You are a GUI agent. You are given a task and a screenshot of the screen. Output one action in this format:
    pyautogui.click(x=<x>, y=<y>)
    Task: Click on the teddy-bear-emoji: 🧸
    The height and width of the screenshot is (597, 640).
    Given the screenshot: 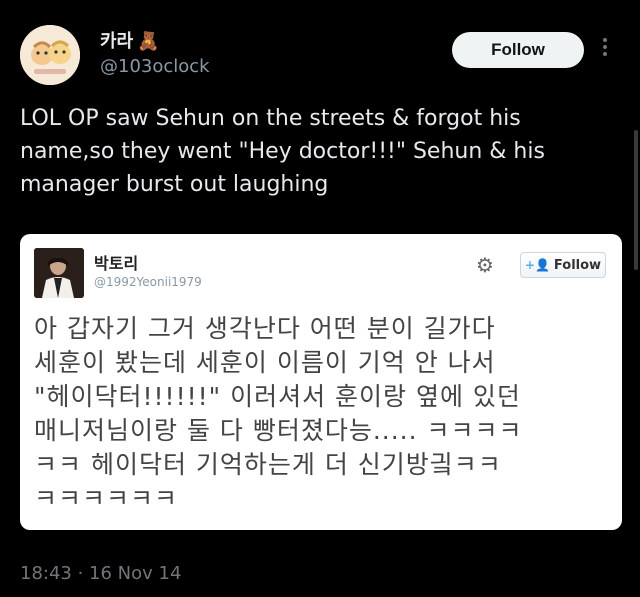 What is the action you would take?
    pyautogui.click(x=148, y=41)
    